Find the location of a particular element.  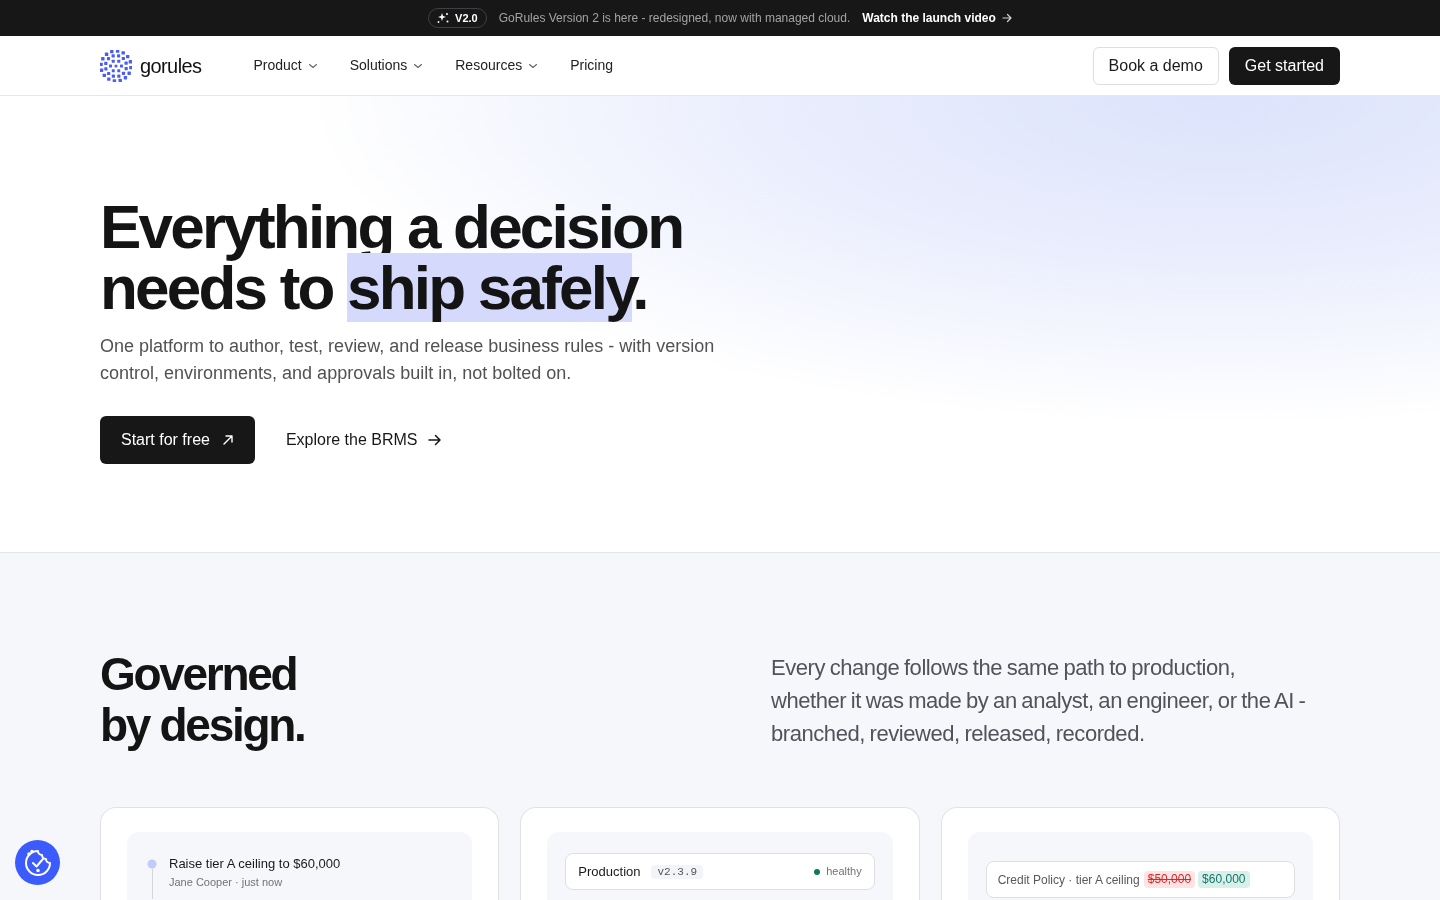

nav-link: Pricing is located at coordinates (591, 65).